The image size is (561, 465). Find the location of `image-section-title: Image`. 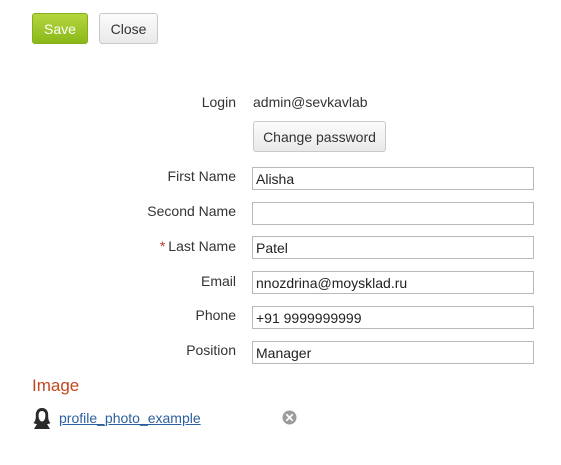

image-section-title: Image is located at coordinates (56, 385).